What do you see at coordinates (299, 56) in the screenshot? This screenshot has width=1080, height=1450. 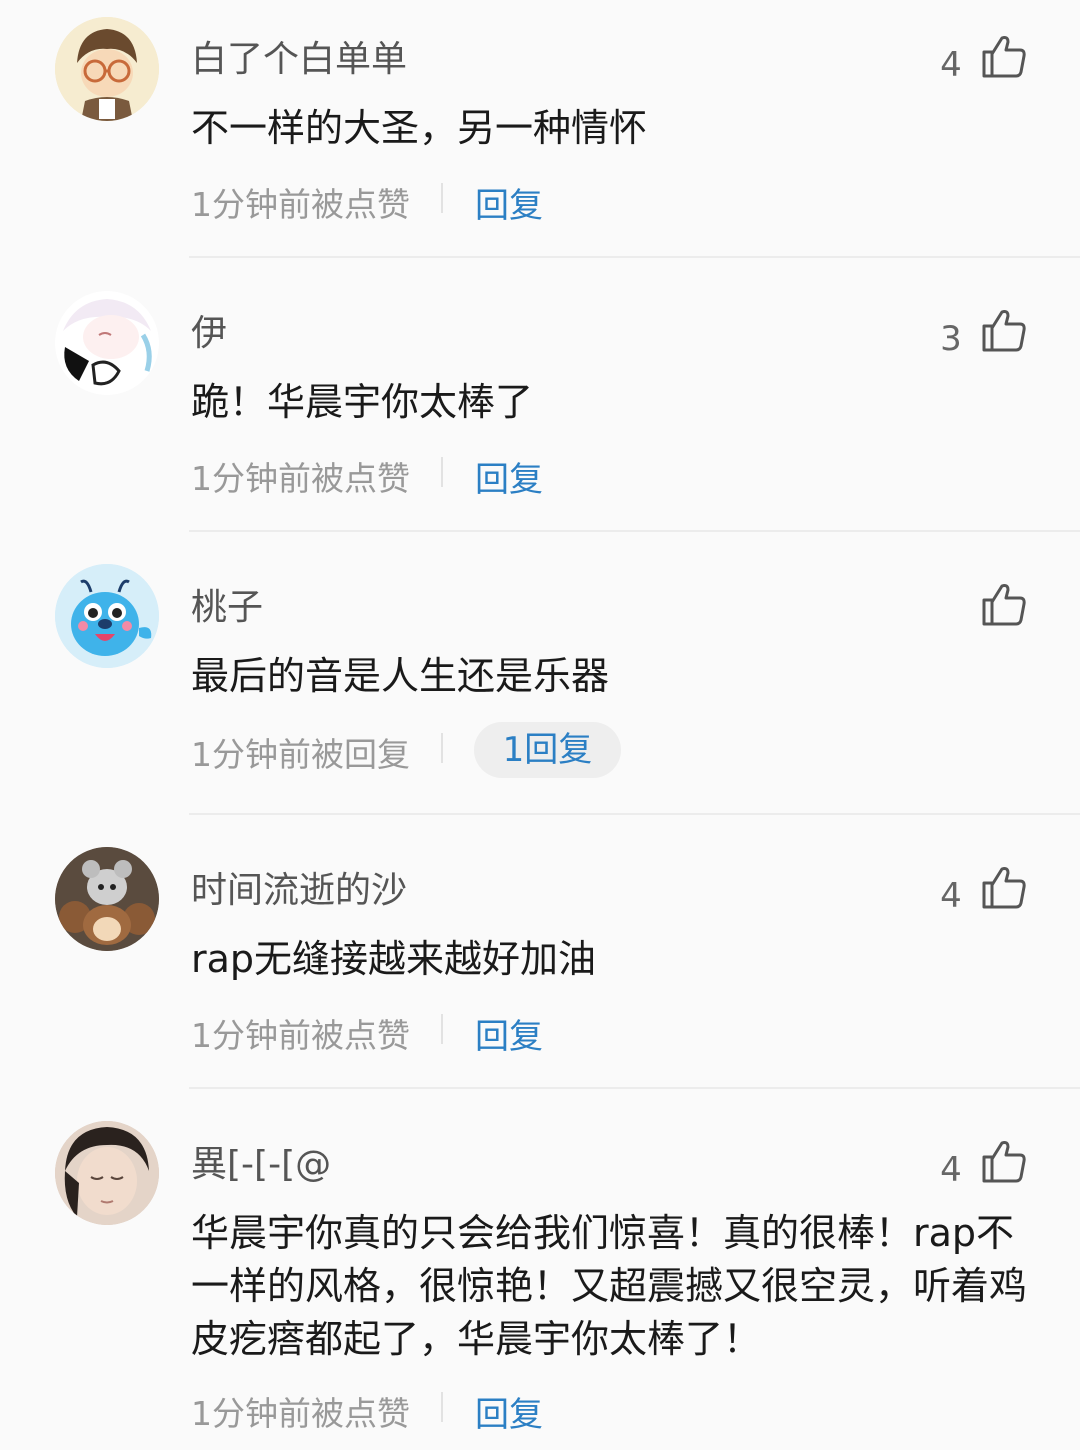 I see `comment-username: 白了个白单单` at bounding box center [299, 56].